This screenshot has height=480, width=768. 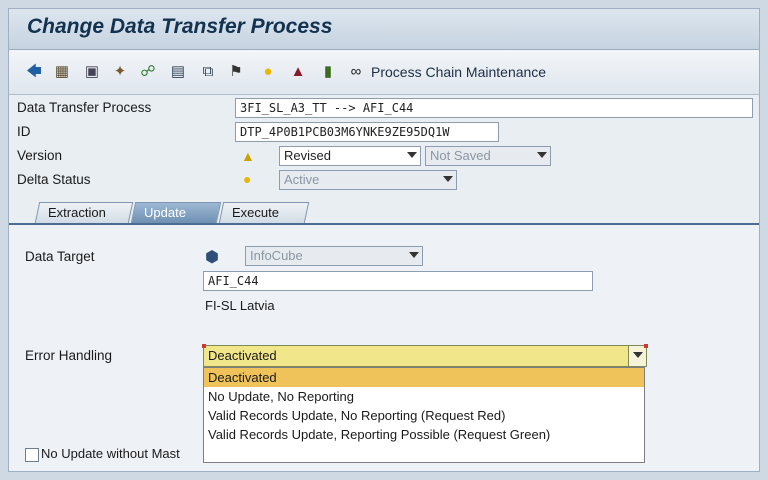 I want to click on id-row: ID DTP_4P0B1PCB03M6YNKE9ZE95DQ1W, so click(x=384, y=133).